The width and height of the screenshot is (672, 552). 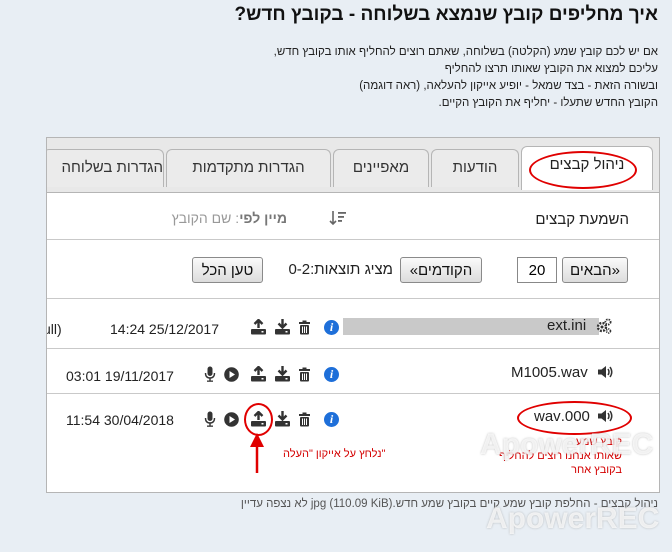 I want to click on file-date: 11:54 30/04/2018, so click(x=120, y=420).